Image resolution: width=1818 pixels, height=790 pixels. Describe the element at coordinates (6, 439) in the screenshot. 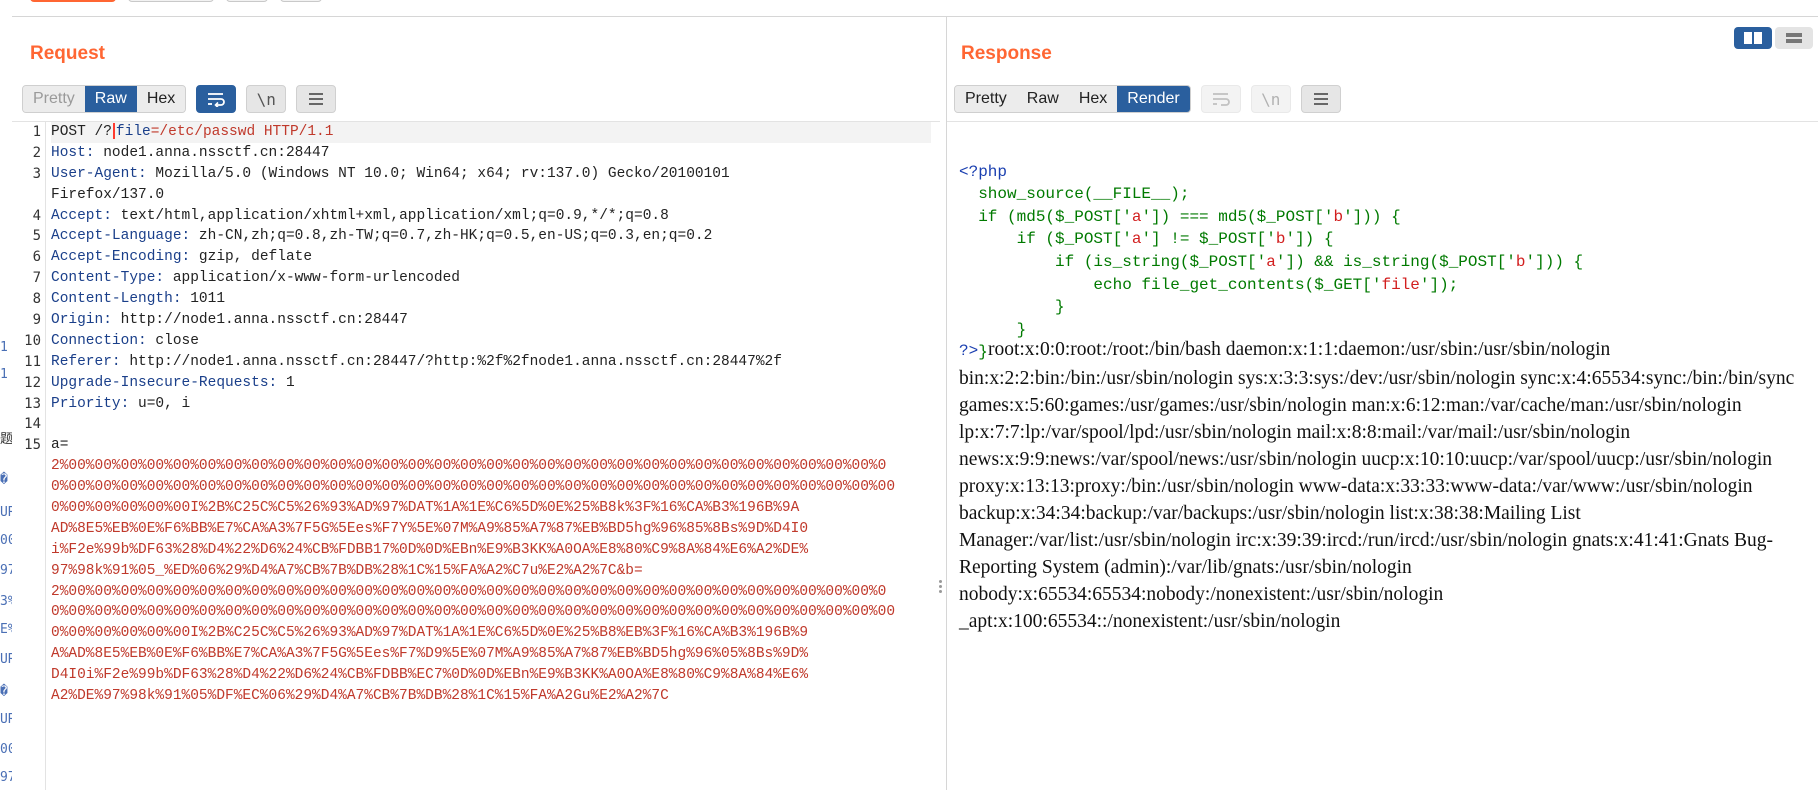

I see `edge-fragment: 题` at that location.